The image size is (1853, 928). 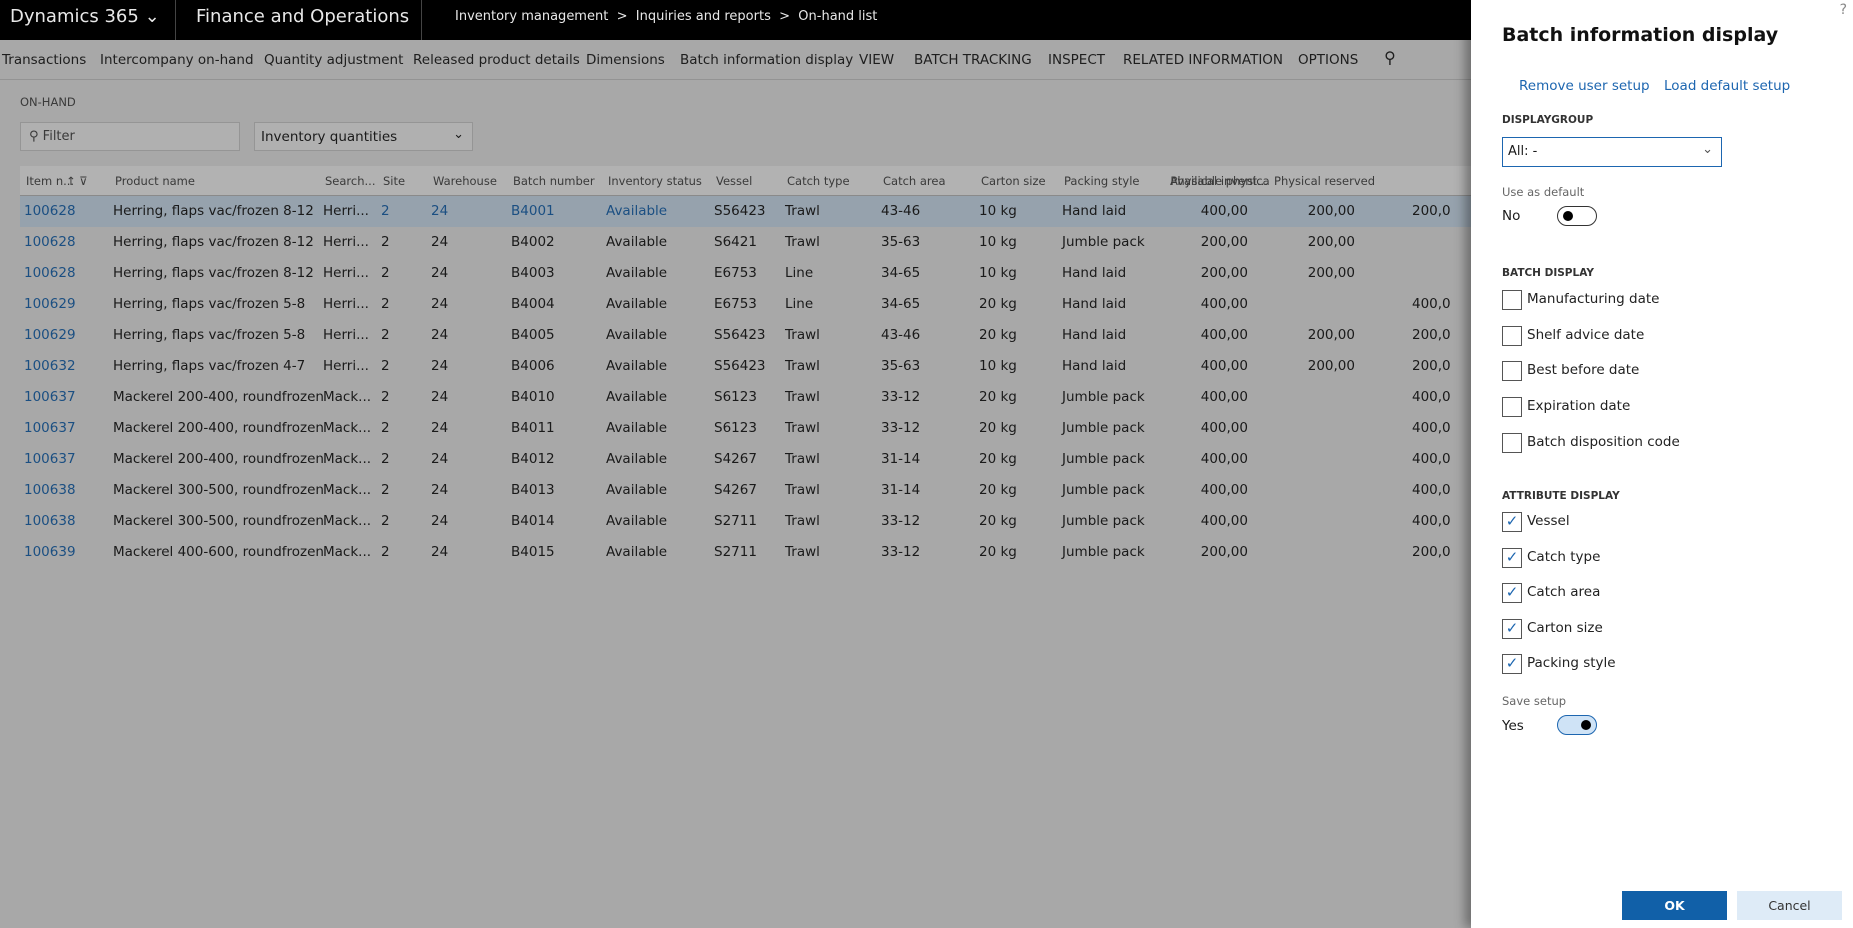 What do you see at coordinates (177, 60) in the screenshot?
I see `action-intercompany-on-hand: Intercompany on-hand` at bounding box center [177, 60].